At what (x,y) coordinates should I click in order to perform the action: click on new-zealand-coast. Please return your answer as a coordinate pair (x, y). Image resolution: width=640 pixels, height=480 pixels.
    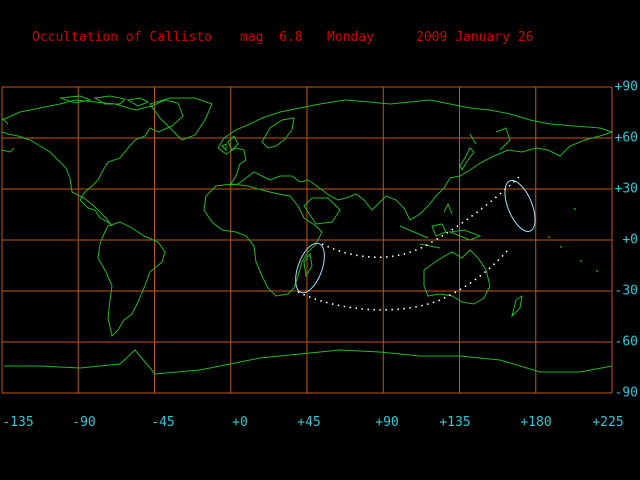
    Looking at the image, I should click on (517, 306).